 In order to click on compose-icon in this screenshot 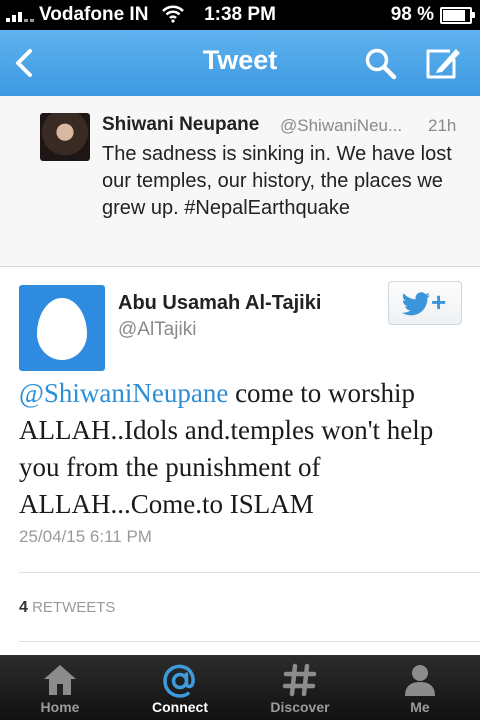, I will do `click(442, 63)`.